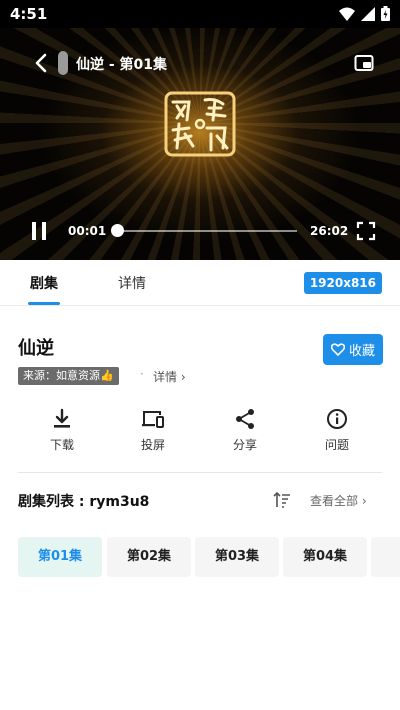 Image resolution: width=400 pixels, height=710 pixels. I want to click on cast-icon, so click(153, 419).